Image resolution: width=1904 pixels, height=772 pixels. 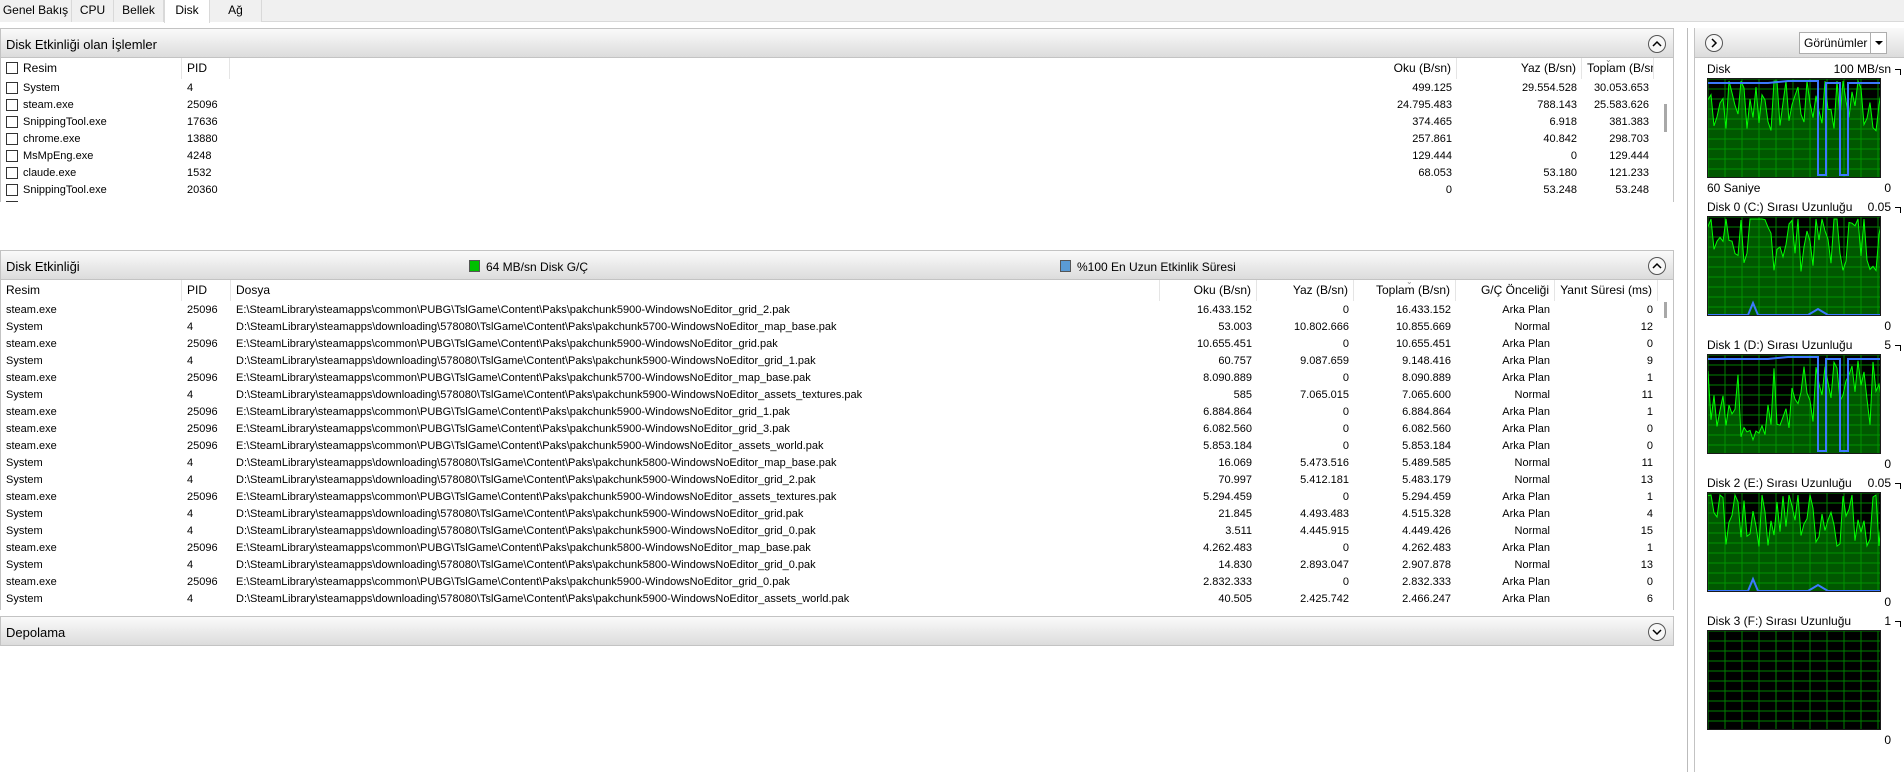 What do you see at coordinates (187, 11) in the screenshot?
I see `tab-3: Disk` at bounding box center [187, 11].